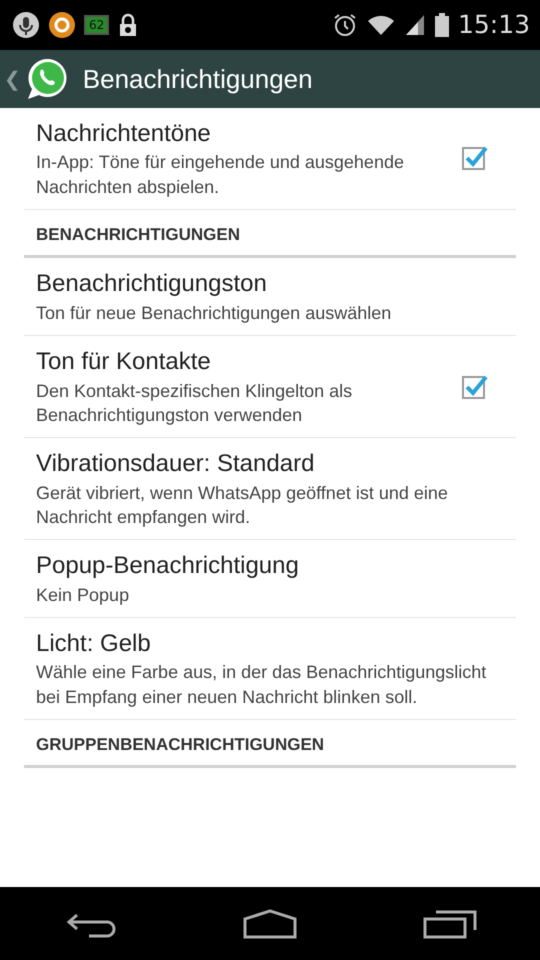 This screenshot has width=540, height=960. Describe the element at coordinates (241, 134) in the screenshot. I see `setting-title: Nachrichtentöne` at that location.